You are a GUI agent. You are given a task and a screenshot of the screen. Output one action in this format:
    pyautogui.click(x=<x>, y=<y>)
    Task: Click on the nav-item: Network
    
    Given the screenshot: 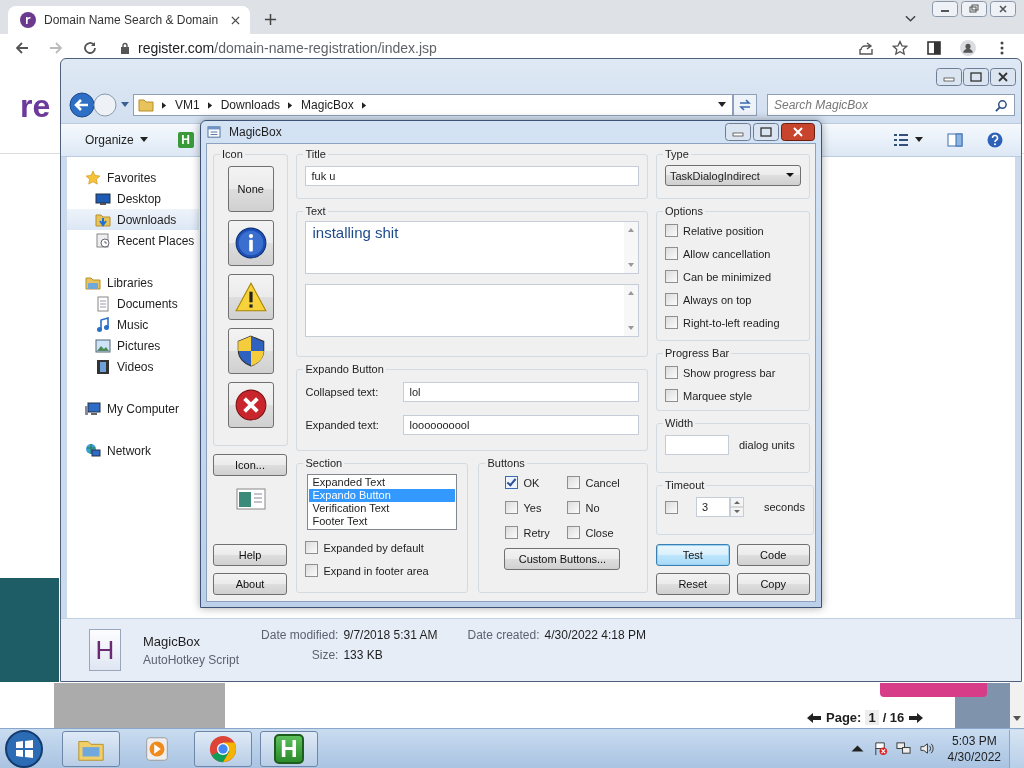 What is the action you would take?
    pyautogui.click(x=133, y=450)
    